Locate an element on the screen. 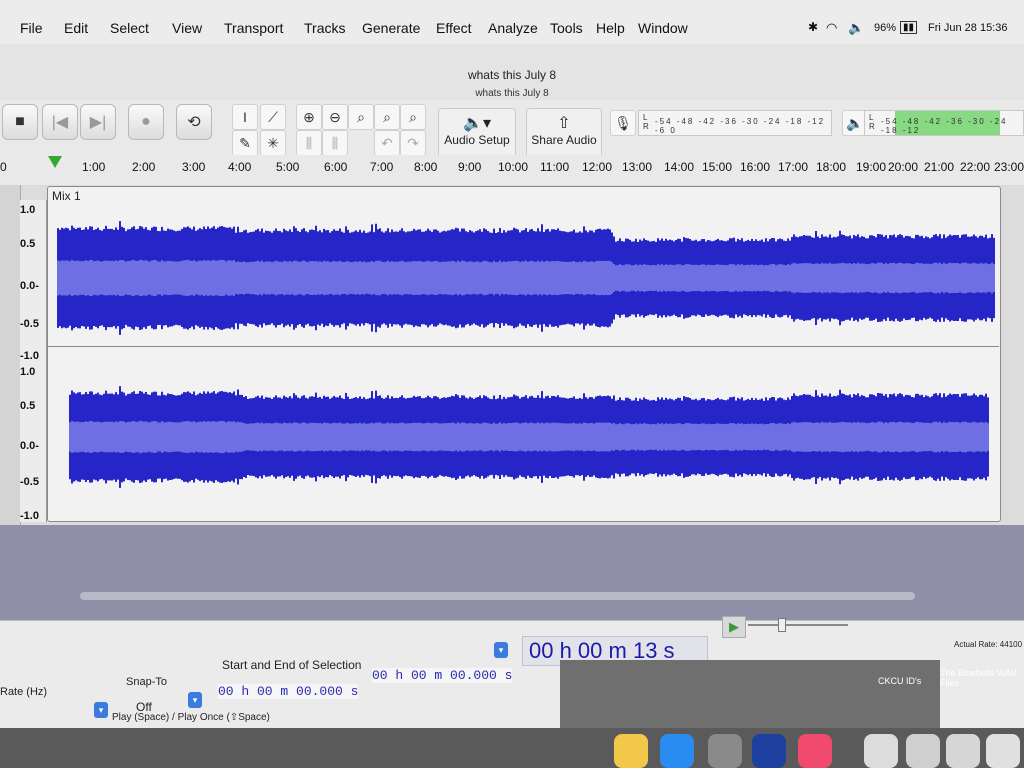 The width and height of the screenshot is (1024, 768). clip-name: Mix 1 is located at coordinates (66, 196).